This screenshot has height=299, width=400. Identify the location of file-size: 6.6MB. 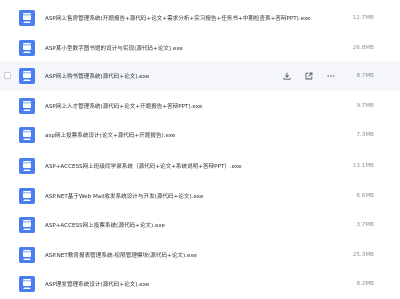
(365, 196).